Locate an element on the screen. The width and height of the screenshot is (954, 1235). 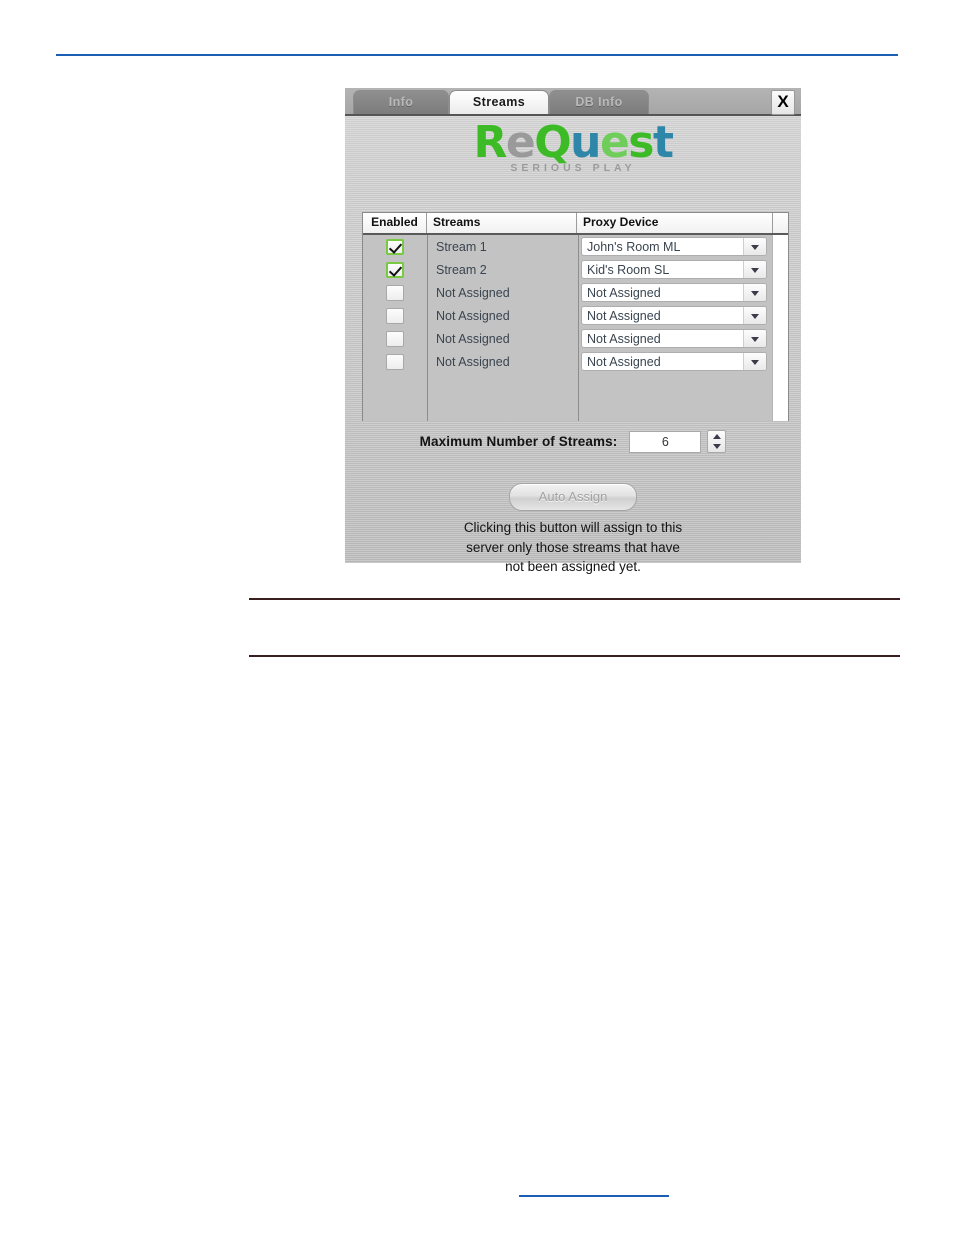
note-empty-body is located at coordinates (574, 627).